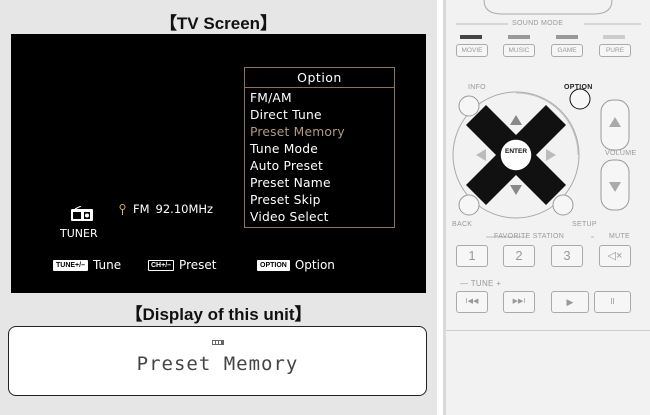 This screenshot has height=415, width=650. Describe the element at coordinates (322, 183) in the screenshot. I see `menu-item-preset-name: Preset Name` at that location.